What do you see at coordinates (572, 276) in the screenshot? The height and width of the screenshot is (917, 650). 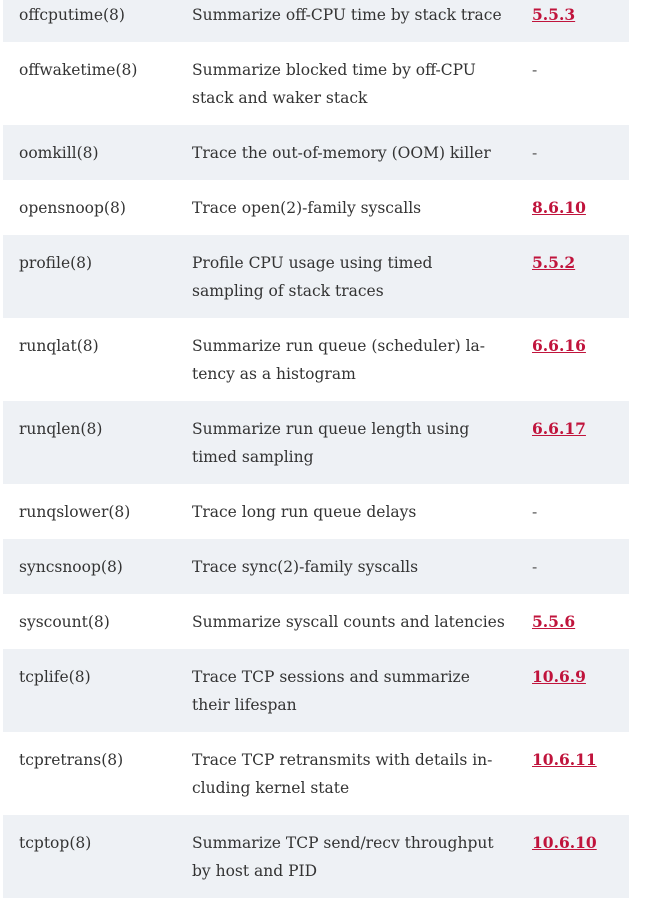 I see `section-cell: 5.5.2` at bounding box center [572, 276].